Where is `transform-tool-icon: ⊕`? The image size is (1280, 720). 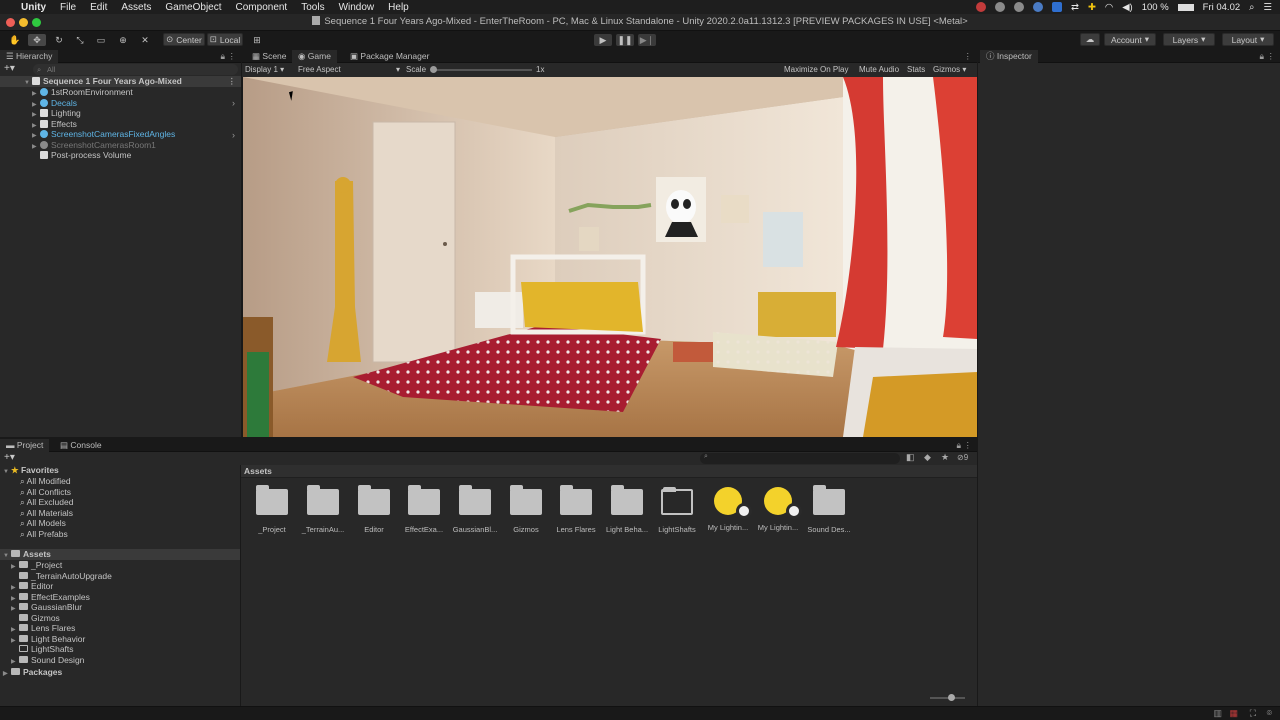
transform-tool-icon: ⊕ is located at coordinates (123, 40).